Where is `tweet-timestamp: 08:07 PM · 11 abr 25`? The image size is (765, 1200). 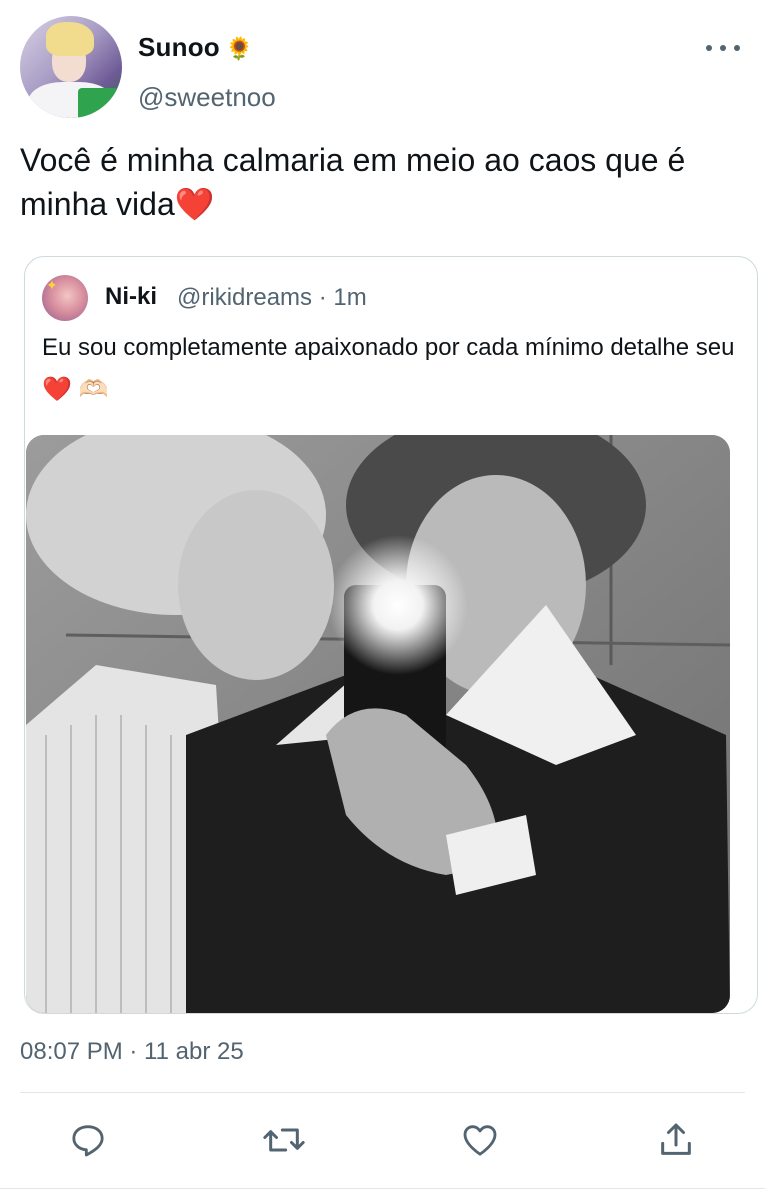
tweet-timestamp: 08:07 PM · 11 abr 25 is located at coordinates (132, 1052).